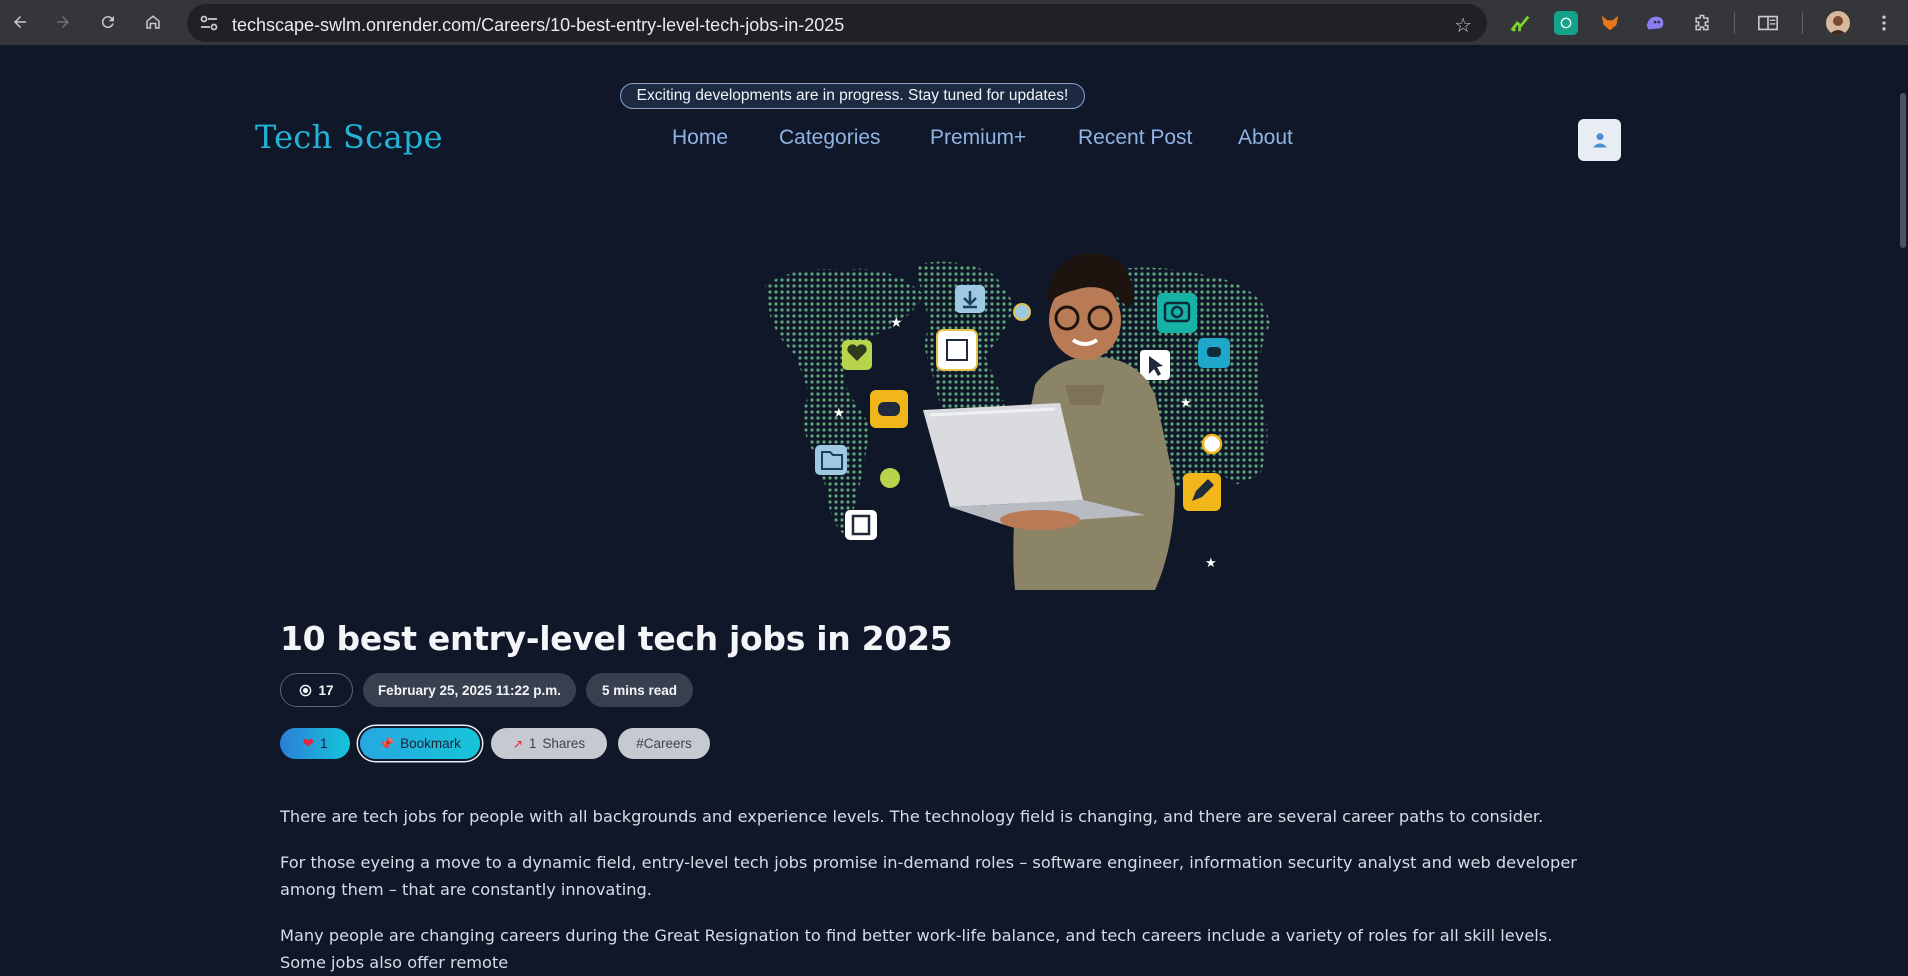  What do you see at coordinates (830, 138) in the screenshot?
I see `nav-categories: Categories` at bounding box center [830, 138].